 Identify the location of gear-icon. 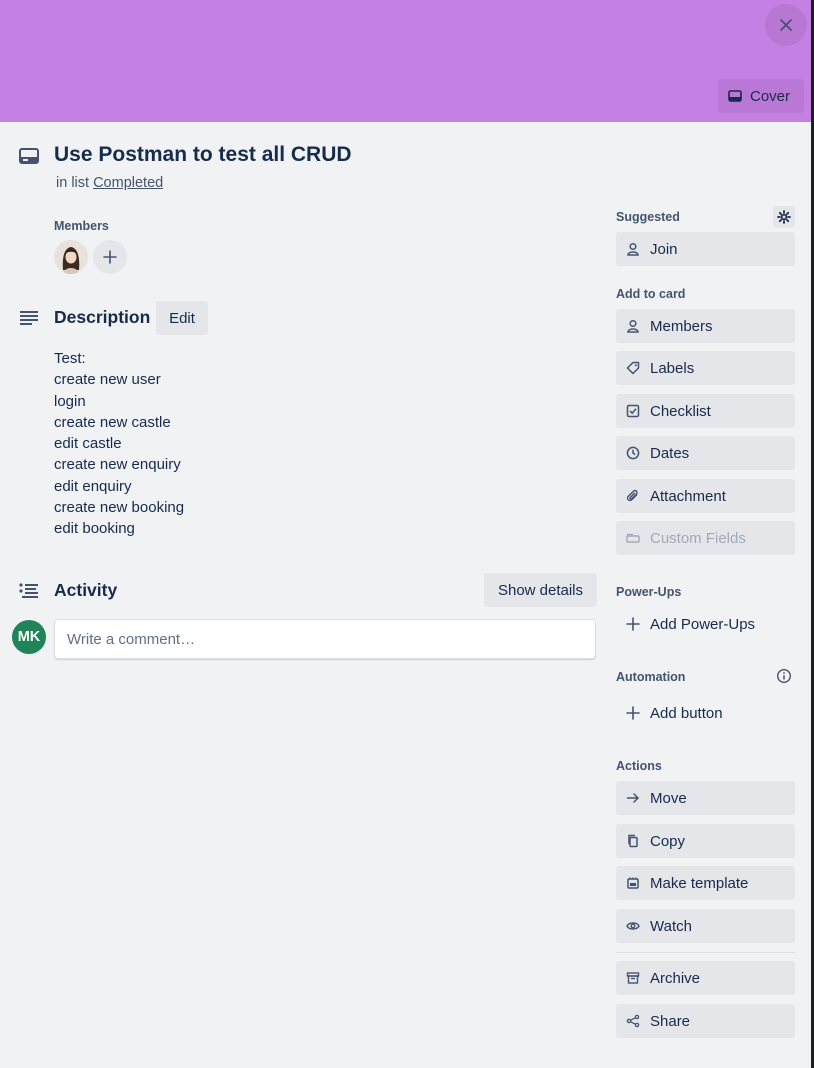
(784, 217).